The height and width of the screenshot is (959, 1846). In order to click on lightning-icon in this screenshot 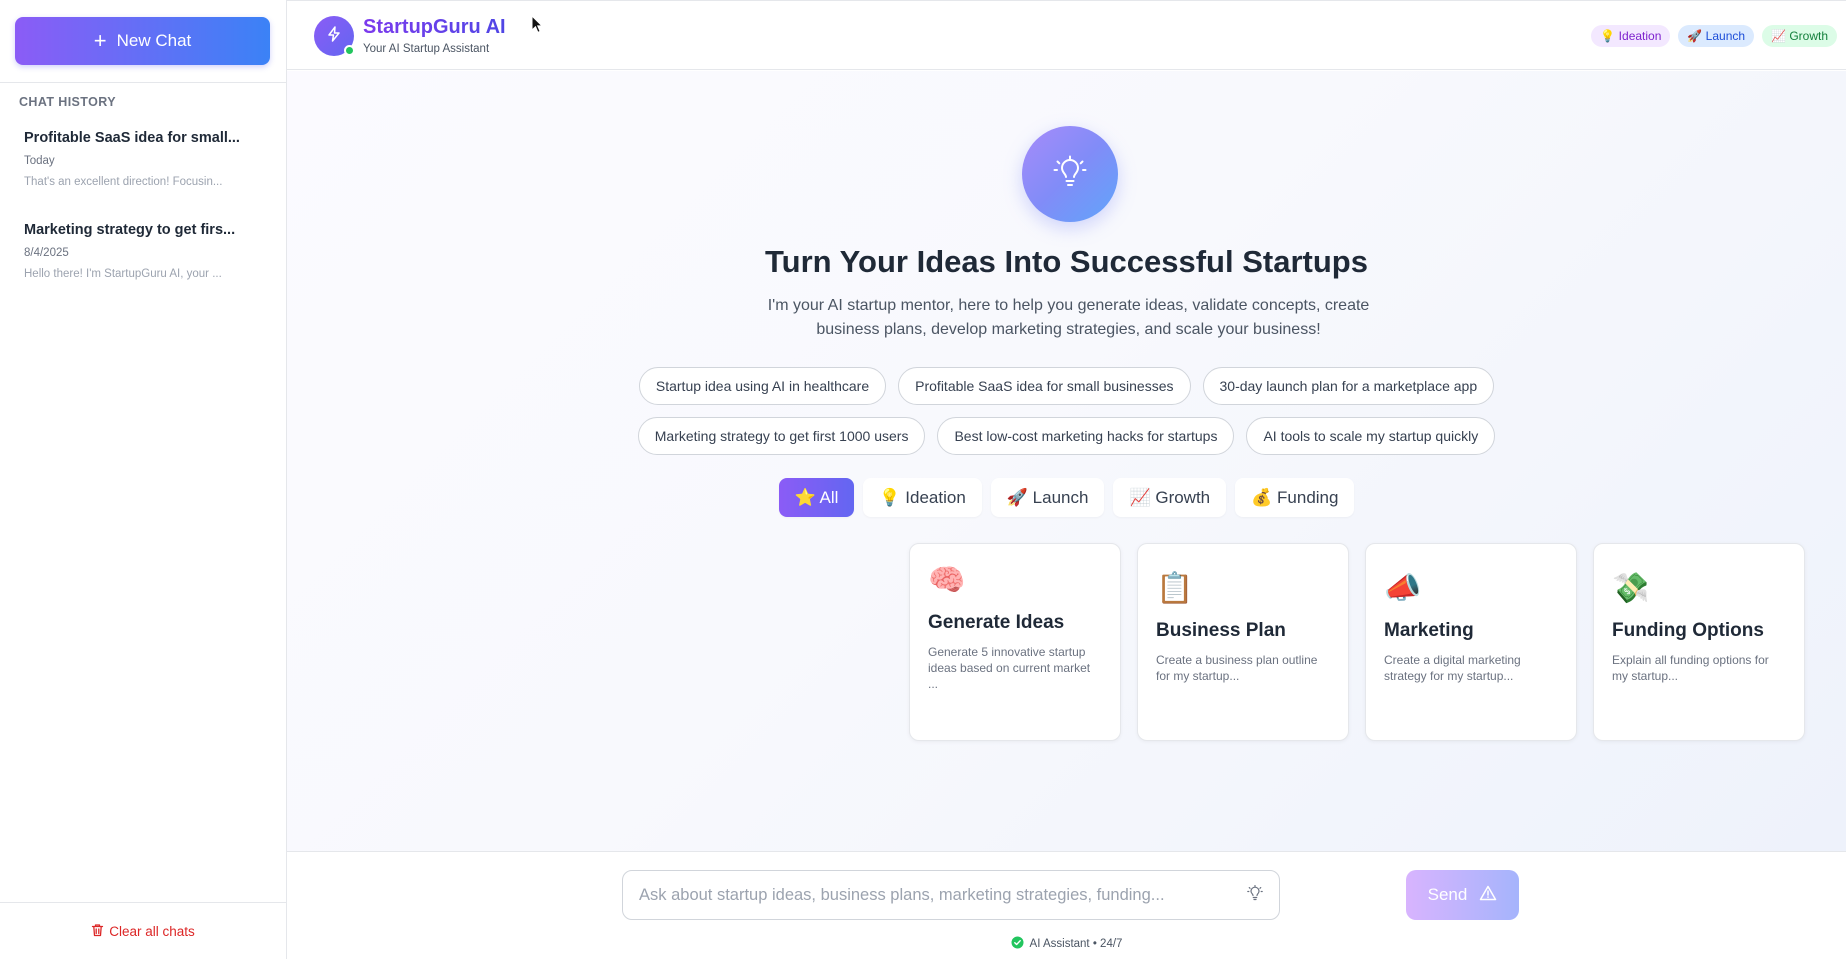, I will do `click(334, 36)`.